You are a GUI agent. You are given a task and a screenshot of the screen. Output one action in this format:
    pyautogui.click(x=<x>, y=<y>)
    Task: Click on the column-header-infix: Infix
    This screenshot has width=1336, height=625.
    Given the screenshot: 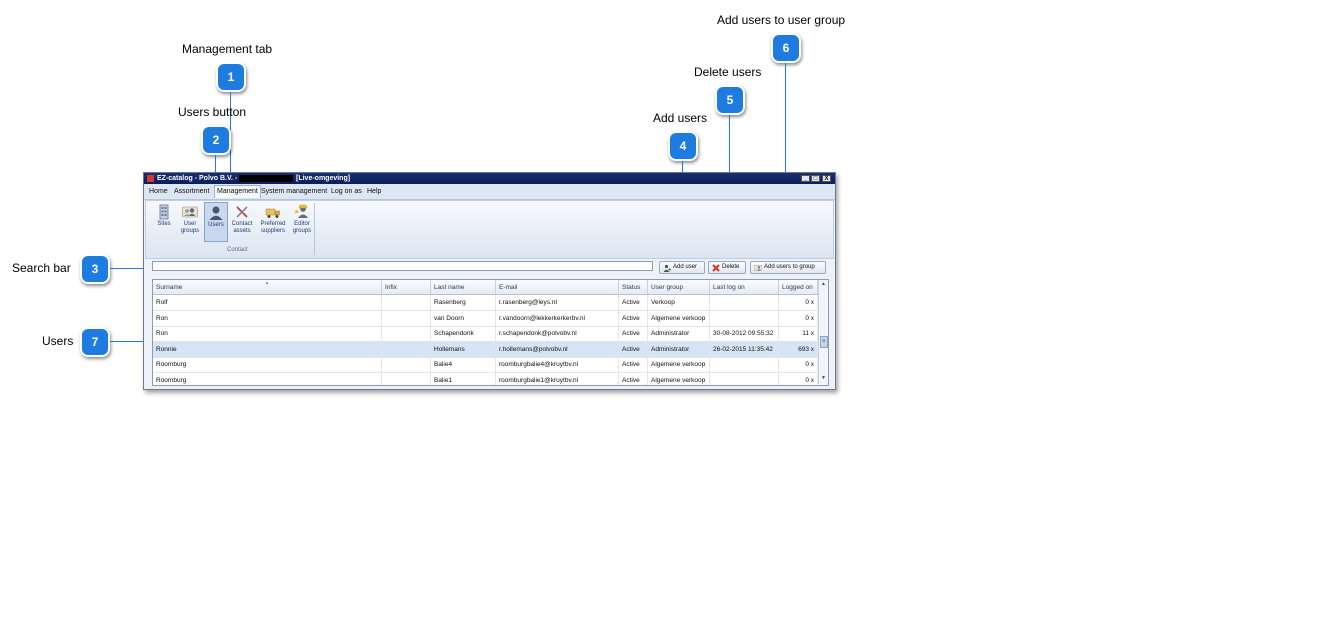 What is the action you would take?
    pyautogui.click(x=406, y=287)
    